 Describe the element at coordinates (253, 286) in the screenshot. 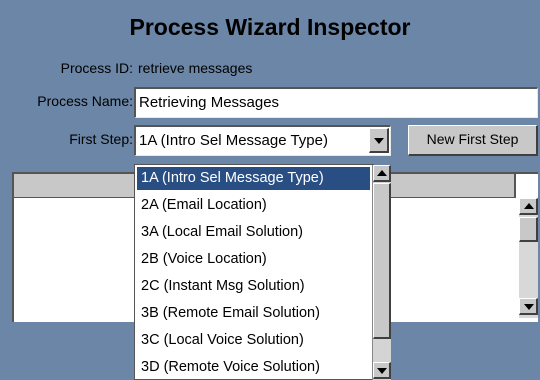

I see `dropdown-option: 2C (Instant Msg Solution)` at that location.